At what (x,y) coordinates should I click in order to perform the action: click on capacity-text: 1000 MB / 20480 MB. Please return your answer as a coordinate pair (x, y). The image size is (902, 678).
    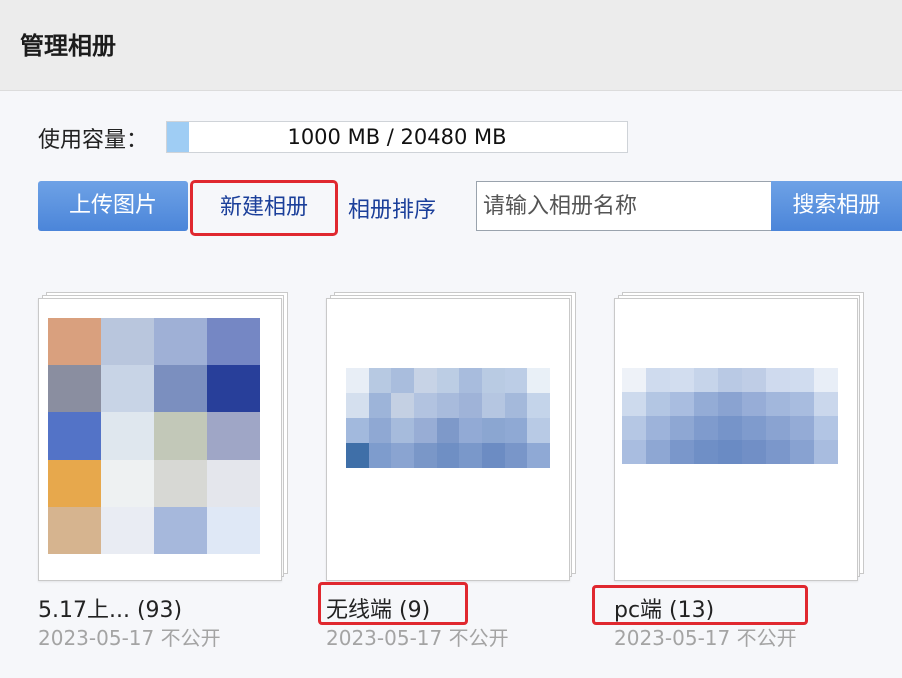
    Looking at the image, I should click on (397, 137).